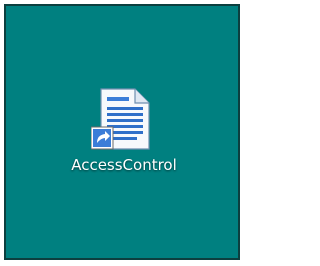 The width and height of the screenshot is (320, 266). What do you see at coordinates (239, 132) in the screenshot?
I see `window-border-right` at bounding box center [239, 132].